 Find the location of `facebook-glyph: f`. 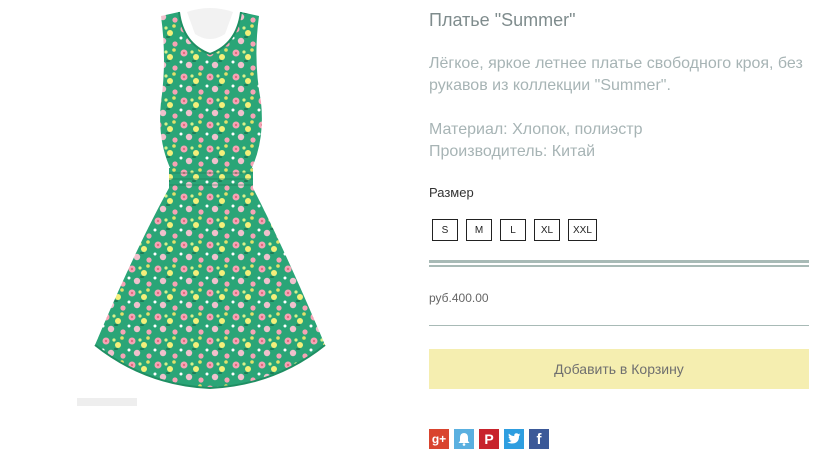

facebook-glyph: f is located at coordinates (539, 439).